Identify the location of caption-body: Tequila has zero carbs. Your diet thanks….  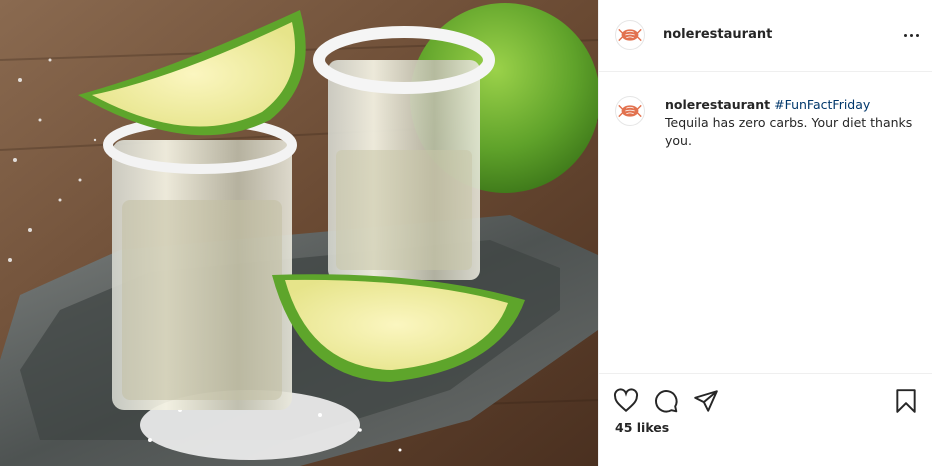
(789, 131).